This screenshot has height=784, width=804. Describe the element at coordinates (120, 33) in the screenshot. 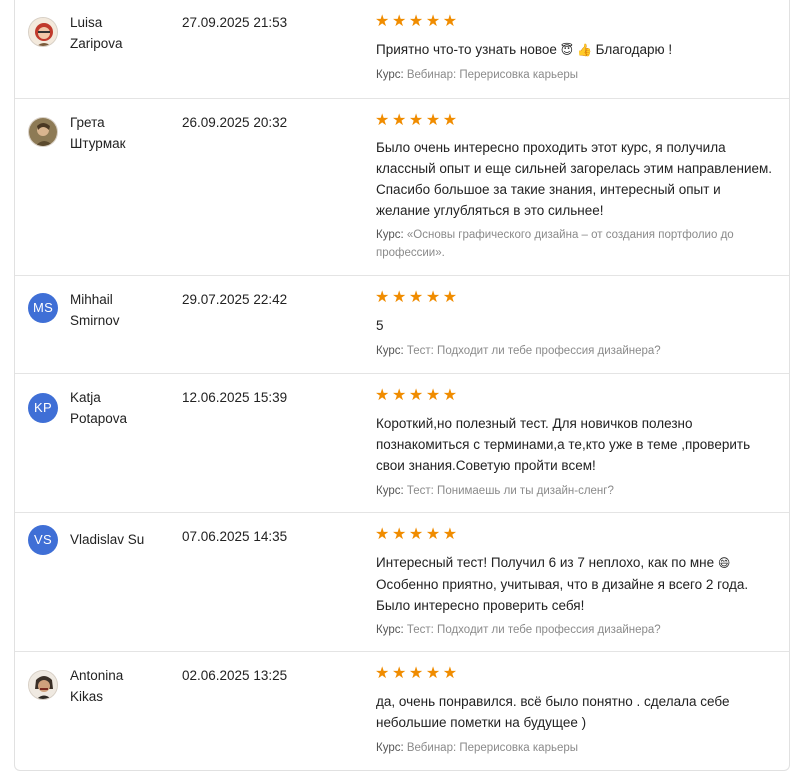

I see `reviewer-name: Luisa Zaripova` at that location.